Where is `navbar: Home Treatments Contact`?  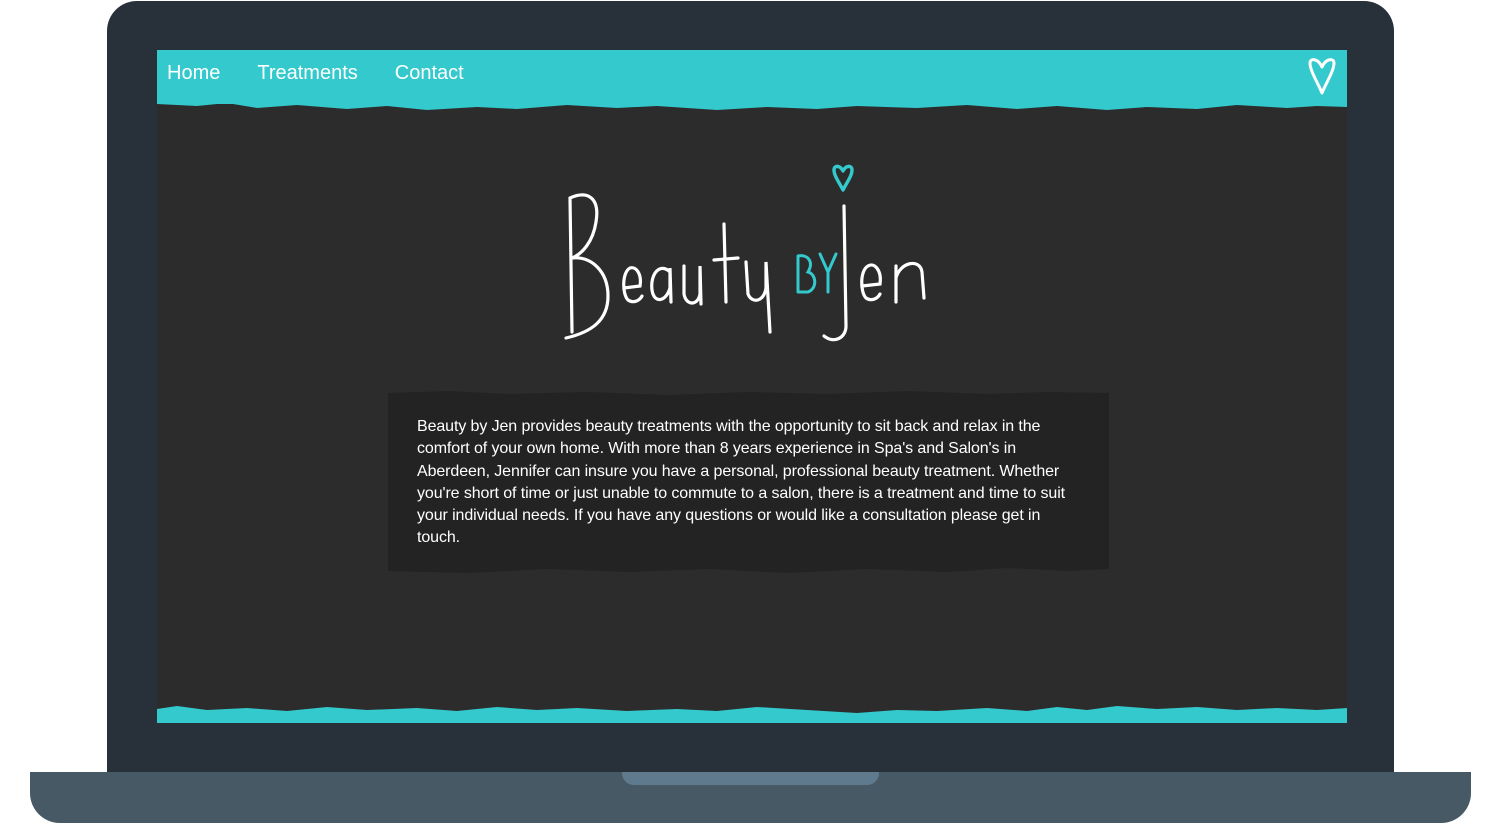 navbar: Home Treatments Contact is located at coordinates (752, 77).